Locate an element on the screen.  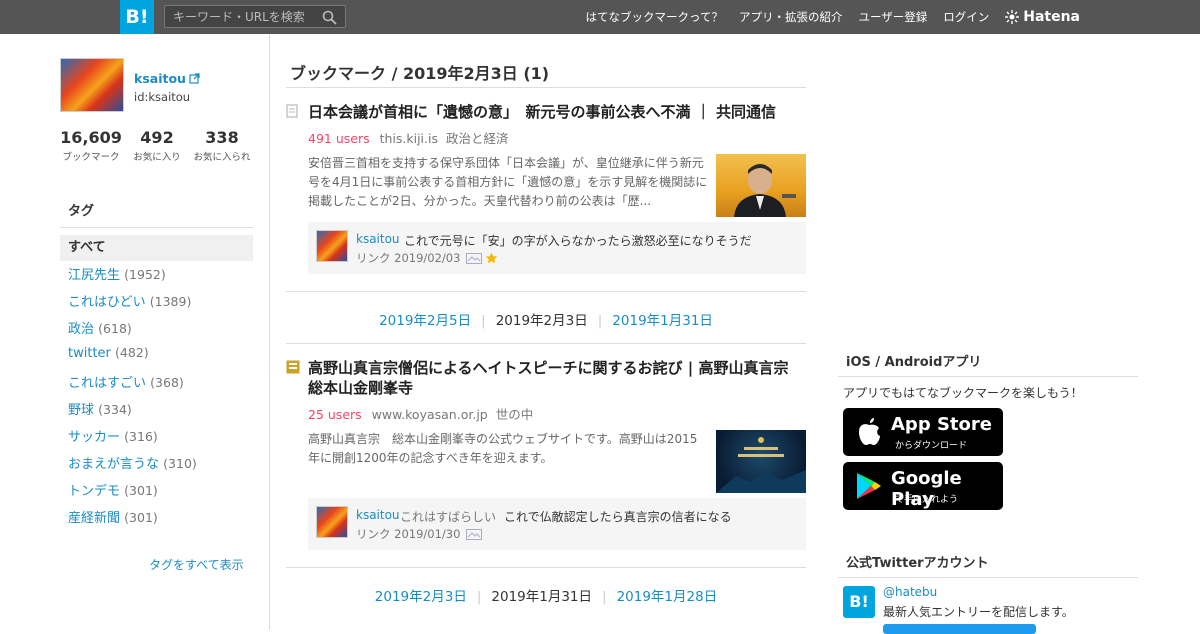
tags-heading: タグ is located at coordinates (156, 214).